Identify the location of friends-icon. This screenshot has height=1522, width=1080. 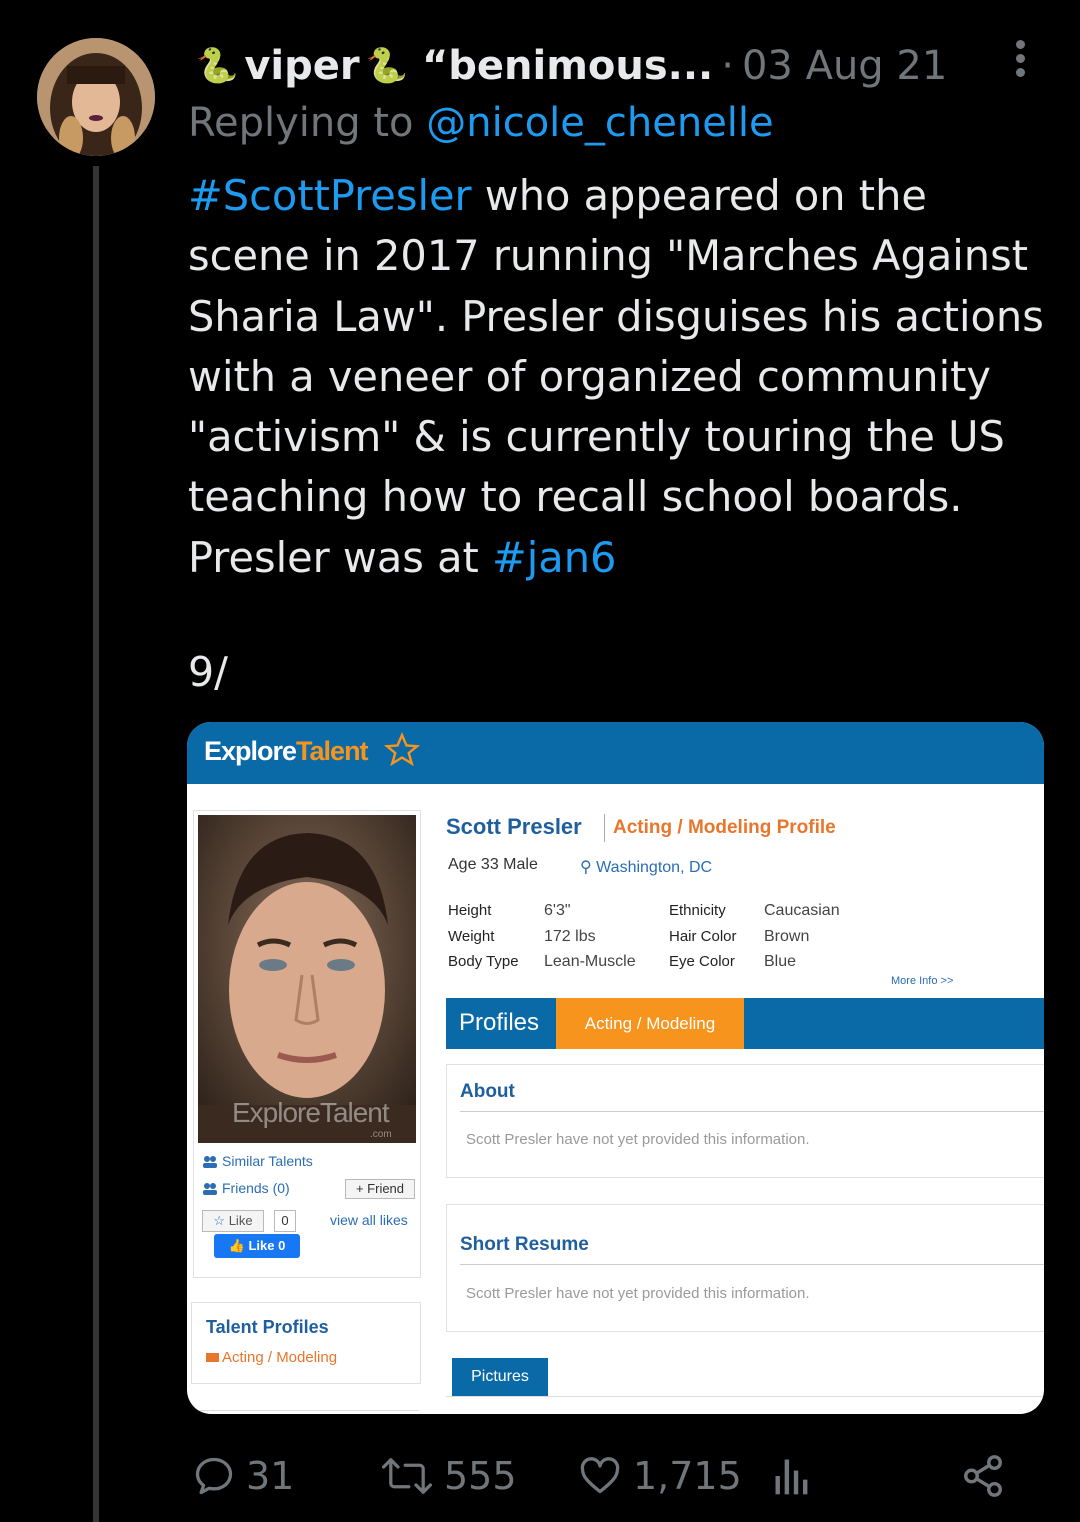
(210, 1189).